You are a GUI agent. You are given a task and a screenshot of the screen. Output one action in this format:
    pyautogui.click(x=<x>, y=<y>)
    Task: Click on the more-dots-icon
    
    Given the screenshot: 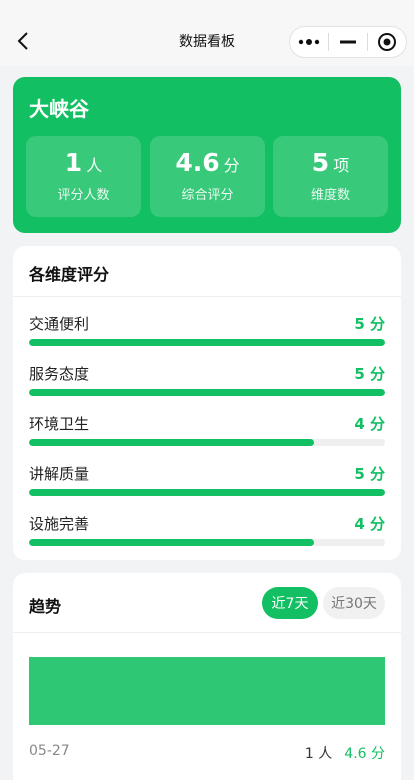 What is the action you would take?
    pyautogui.click(x=309, y=42)
    